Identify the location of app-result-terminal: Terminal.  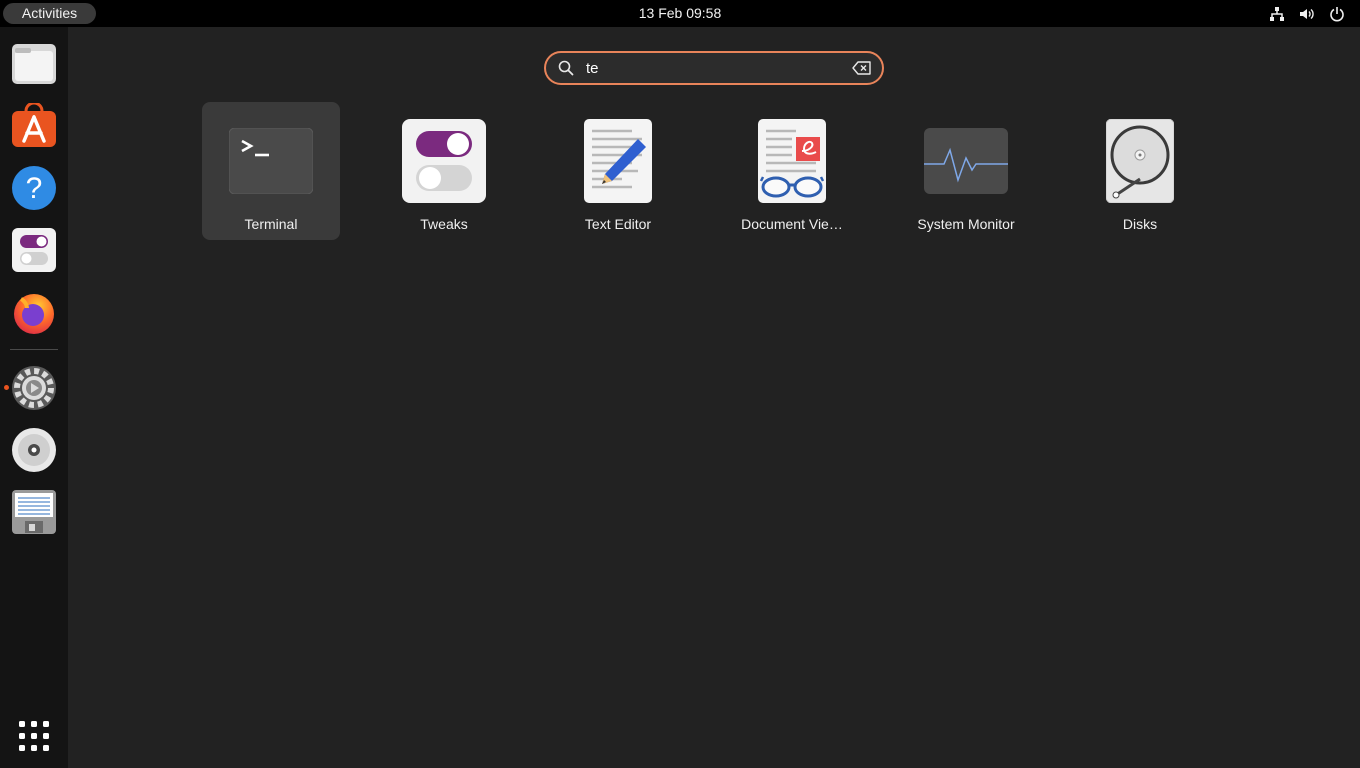
(271, 171).